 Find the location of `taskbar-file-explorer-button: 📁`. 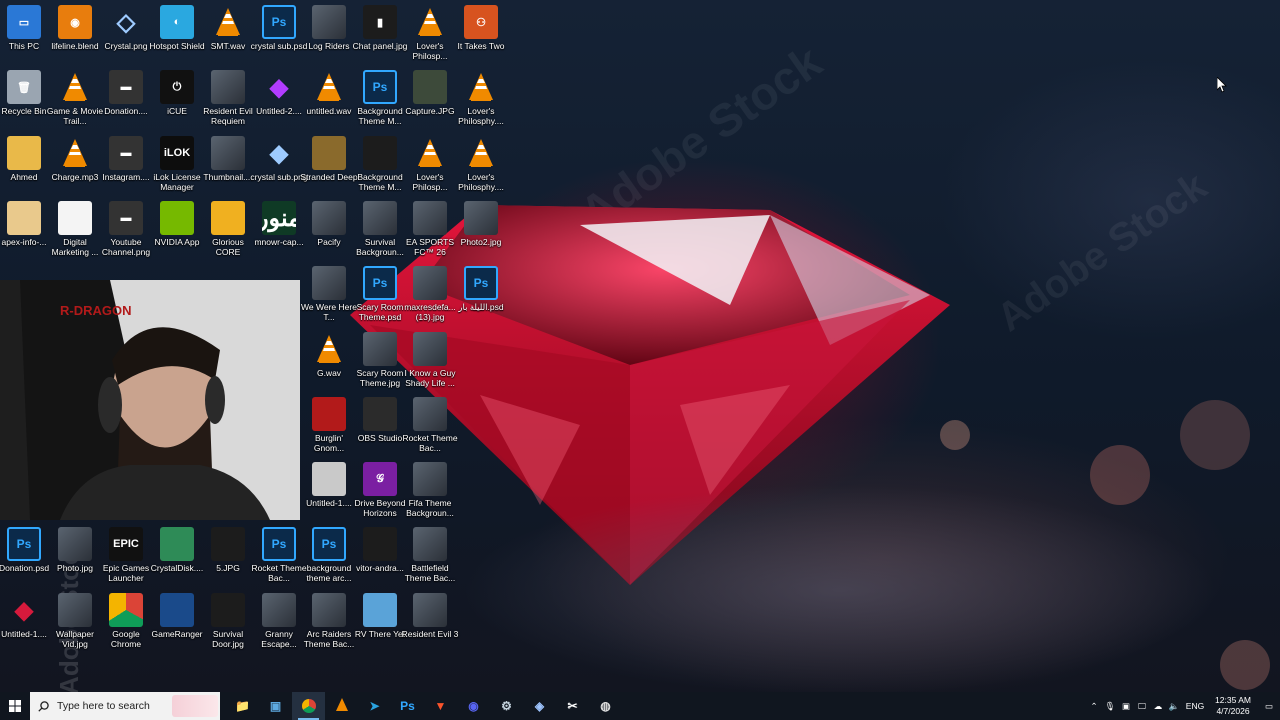

taskbar-file-explorer-button: 📁 is located at coordinates (242, 706).